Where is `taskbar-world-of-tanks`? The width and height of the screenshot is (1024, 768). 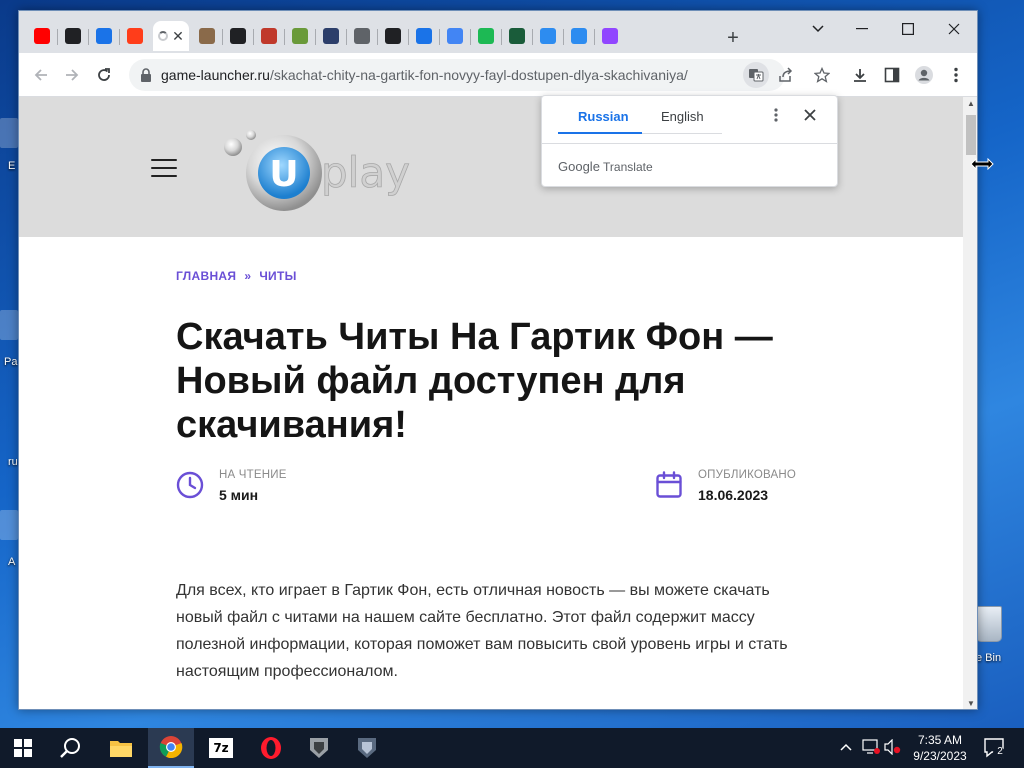 taskbar-world-of-tanks is located at coordinates (319, 748).